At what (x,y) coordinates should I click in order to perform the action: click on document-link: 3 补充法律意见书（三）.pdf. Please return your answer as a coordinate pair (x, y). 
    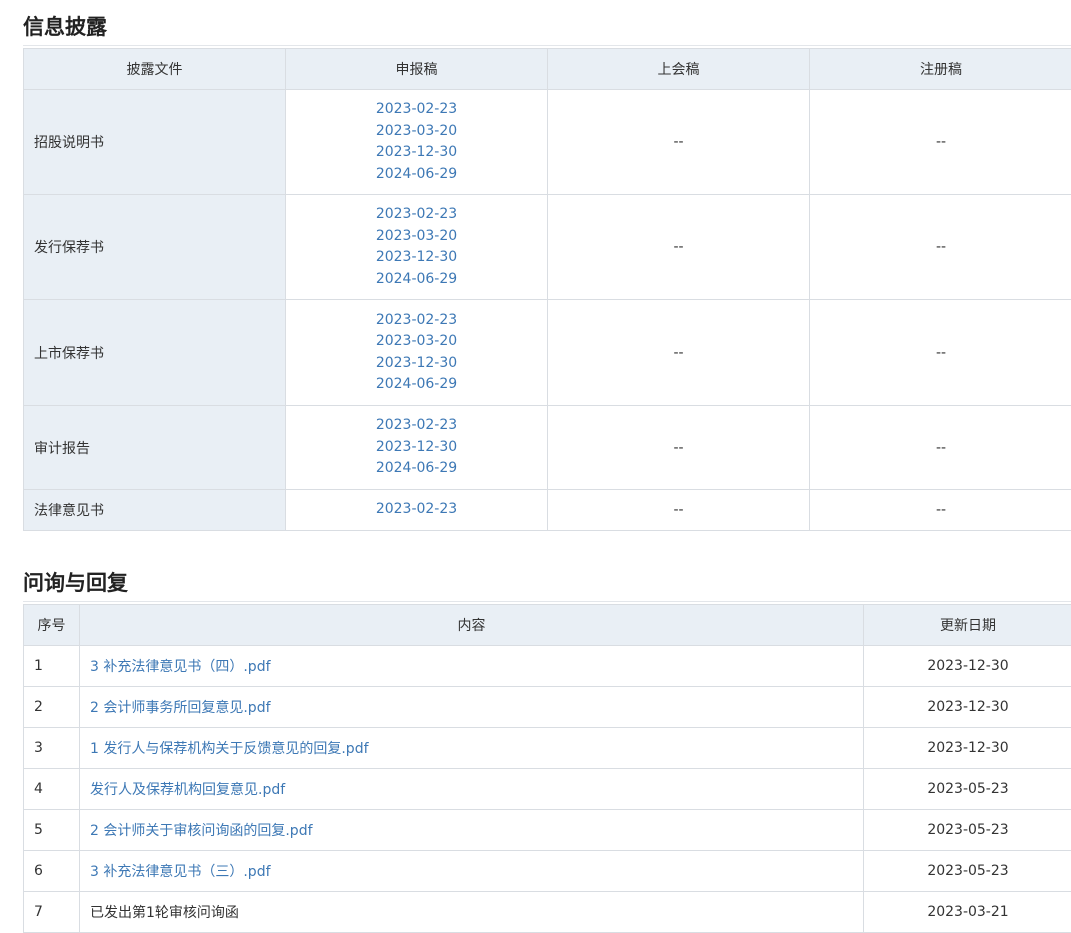
    Looking at the image, I should click on (180, 872).